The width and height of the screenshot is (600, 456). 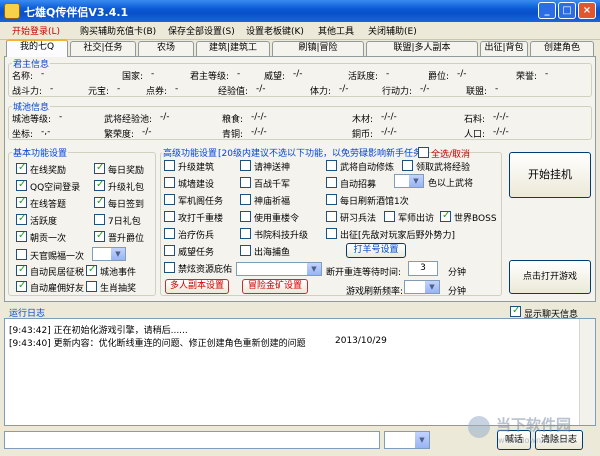 What do you see at coordinates (205, 270) in the screenshot?
I see `advanced-option-label: 禁炫资源庇佑` at bounding box center [205, 270].